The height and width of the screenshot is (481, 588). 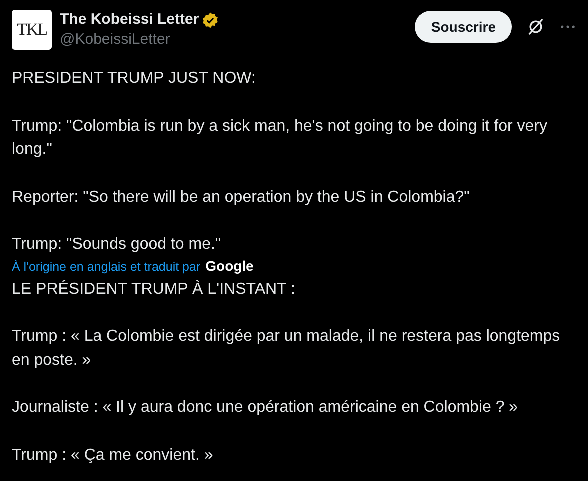 I want to click on translated-text: LE PRÉSIDENT TRUMP À L'INSTANT :, so click(x=154, y=289).